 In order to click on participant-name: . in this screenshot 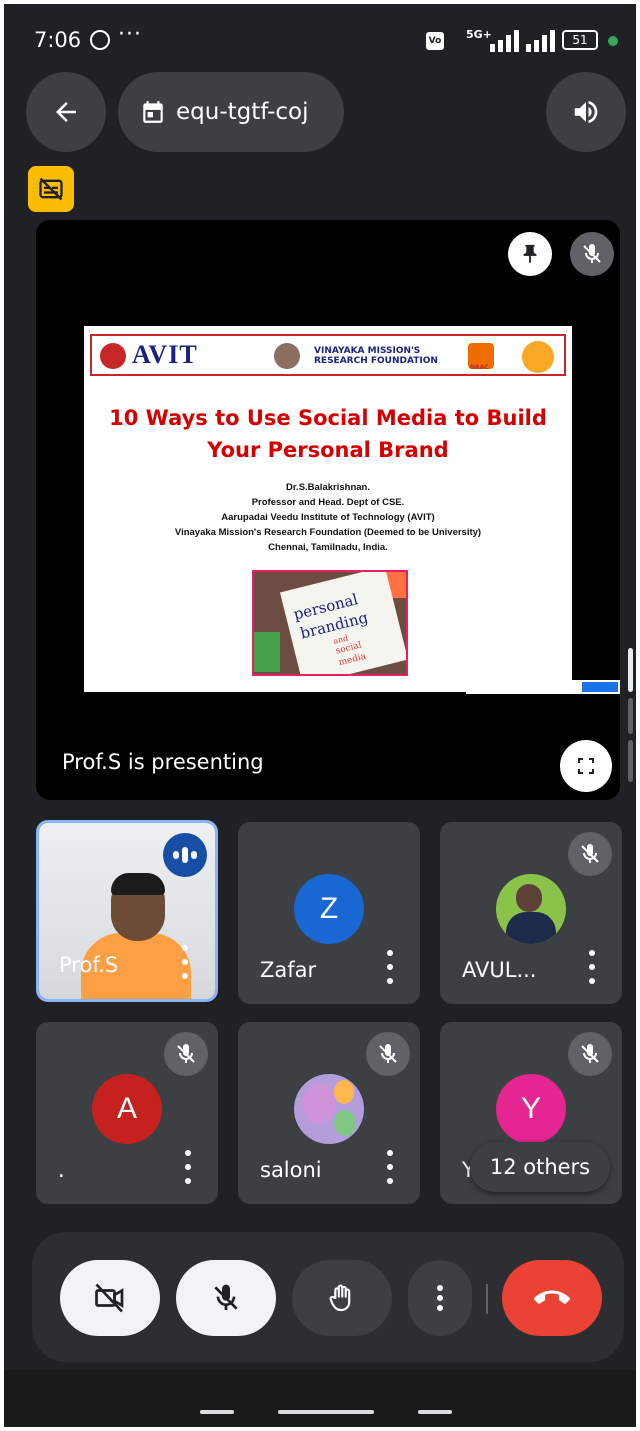, I will do `click(61, 1170)`.